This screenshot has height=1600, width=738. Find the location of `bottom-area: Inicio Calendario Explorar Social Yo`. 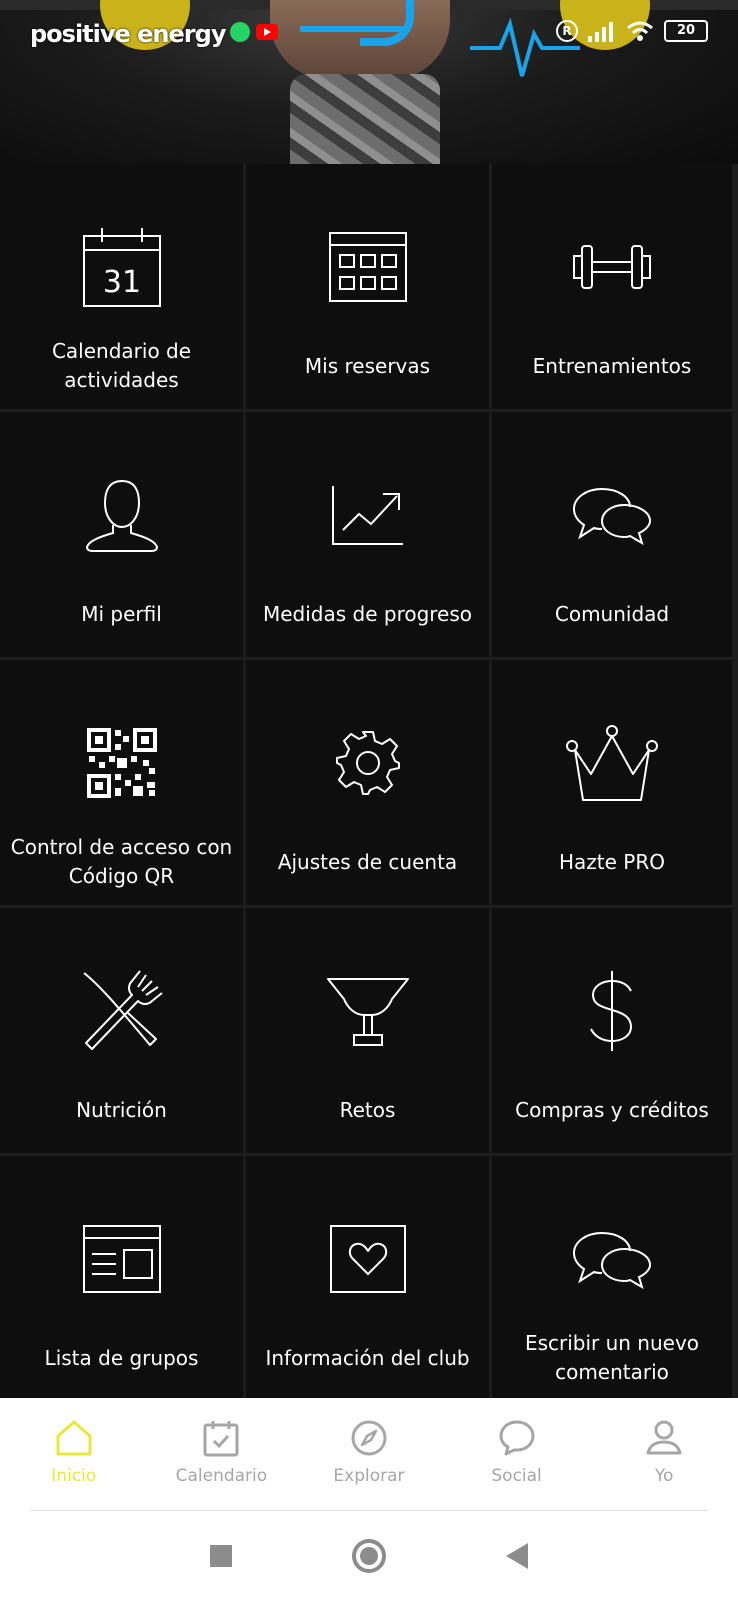

bottom-area: Inicio Calendario Explorar Social Yo is located at coordinates (369, 1499).